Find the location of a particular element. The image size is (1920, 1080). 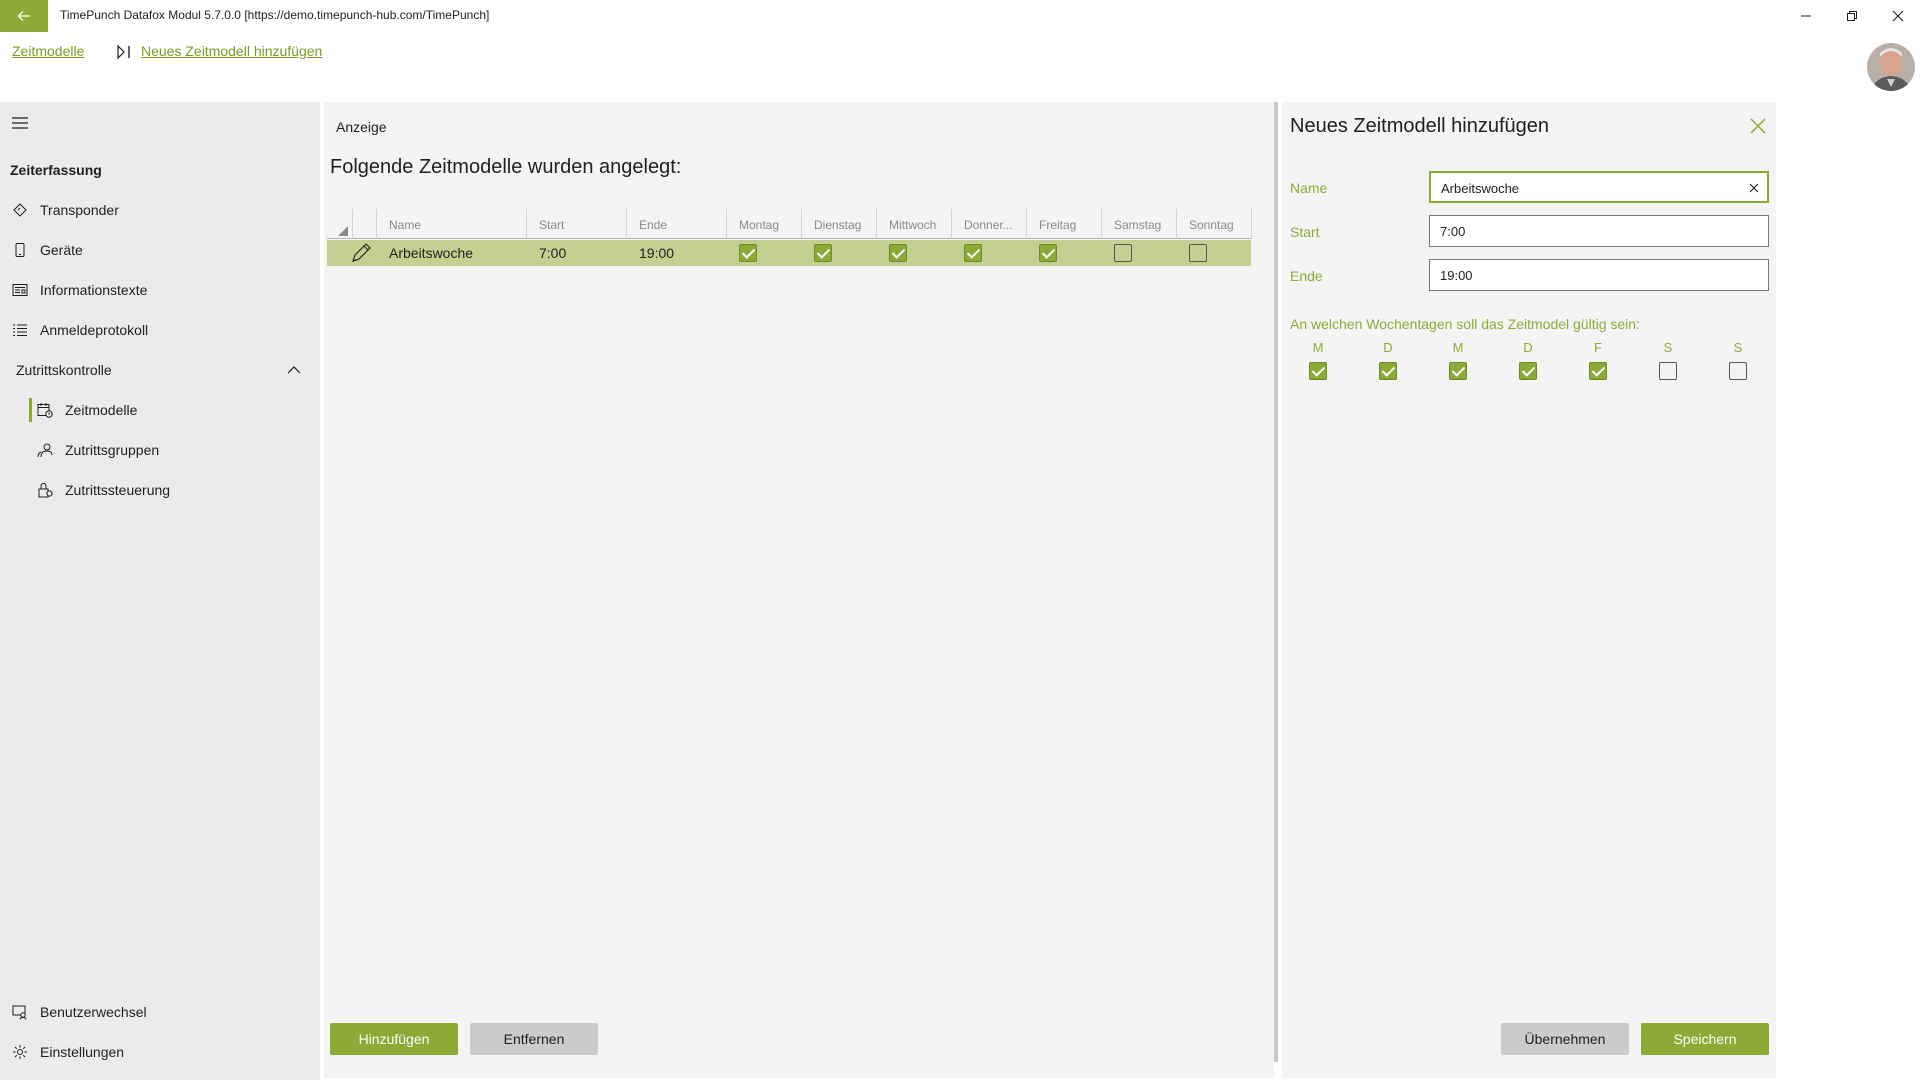

checkbox-sonntag is located at coordinates (1198, 253).